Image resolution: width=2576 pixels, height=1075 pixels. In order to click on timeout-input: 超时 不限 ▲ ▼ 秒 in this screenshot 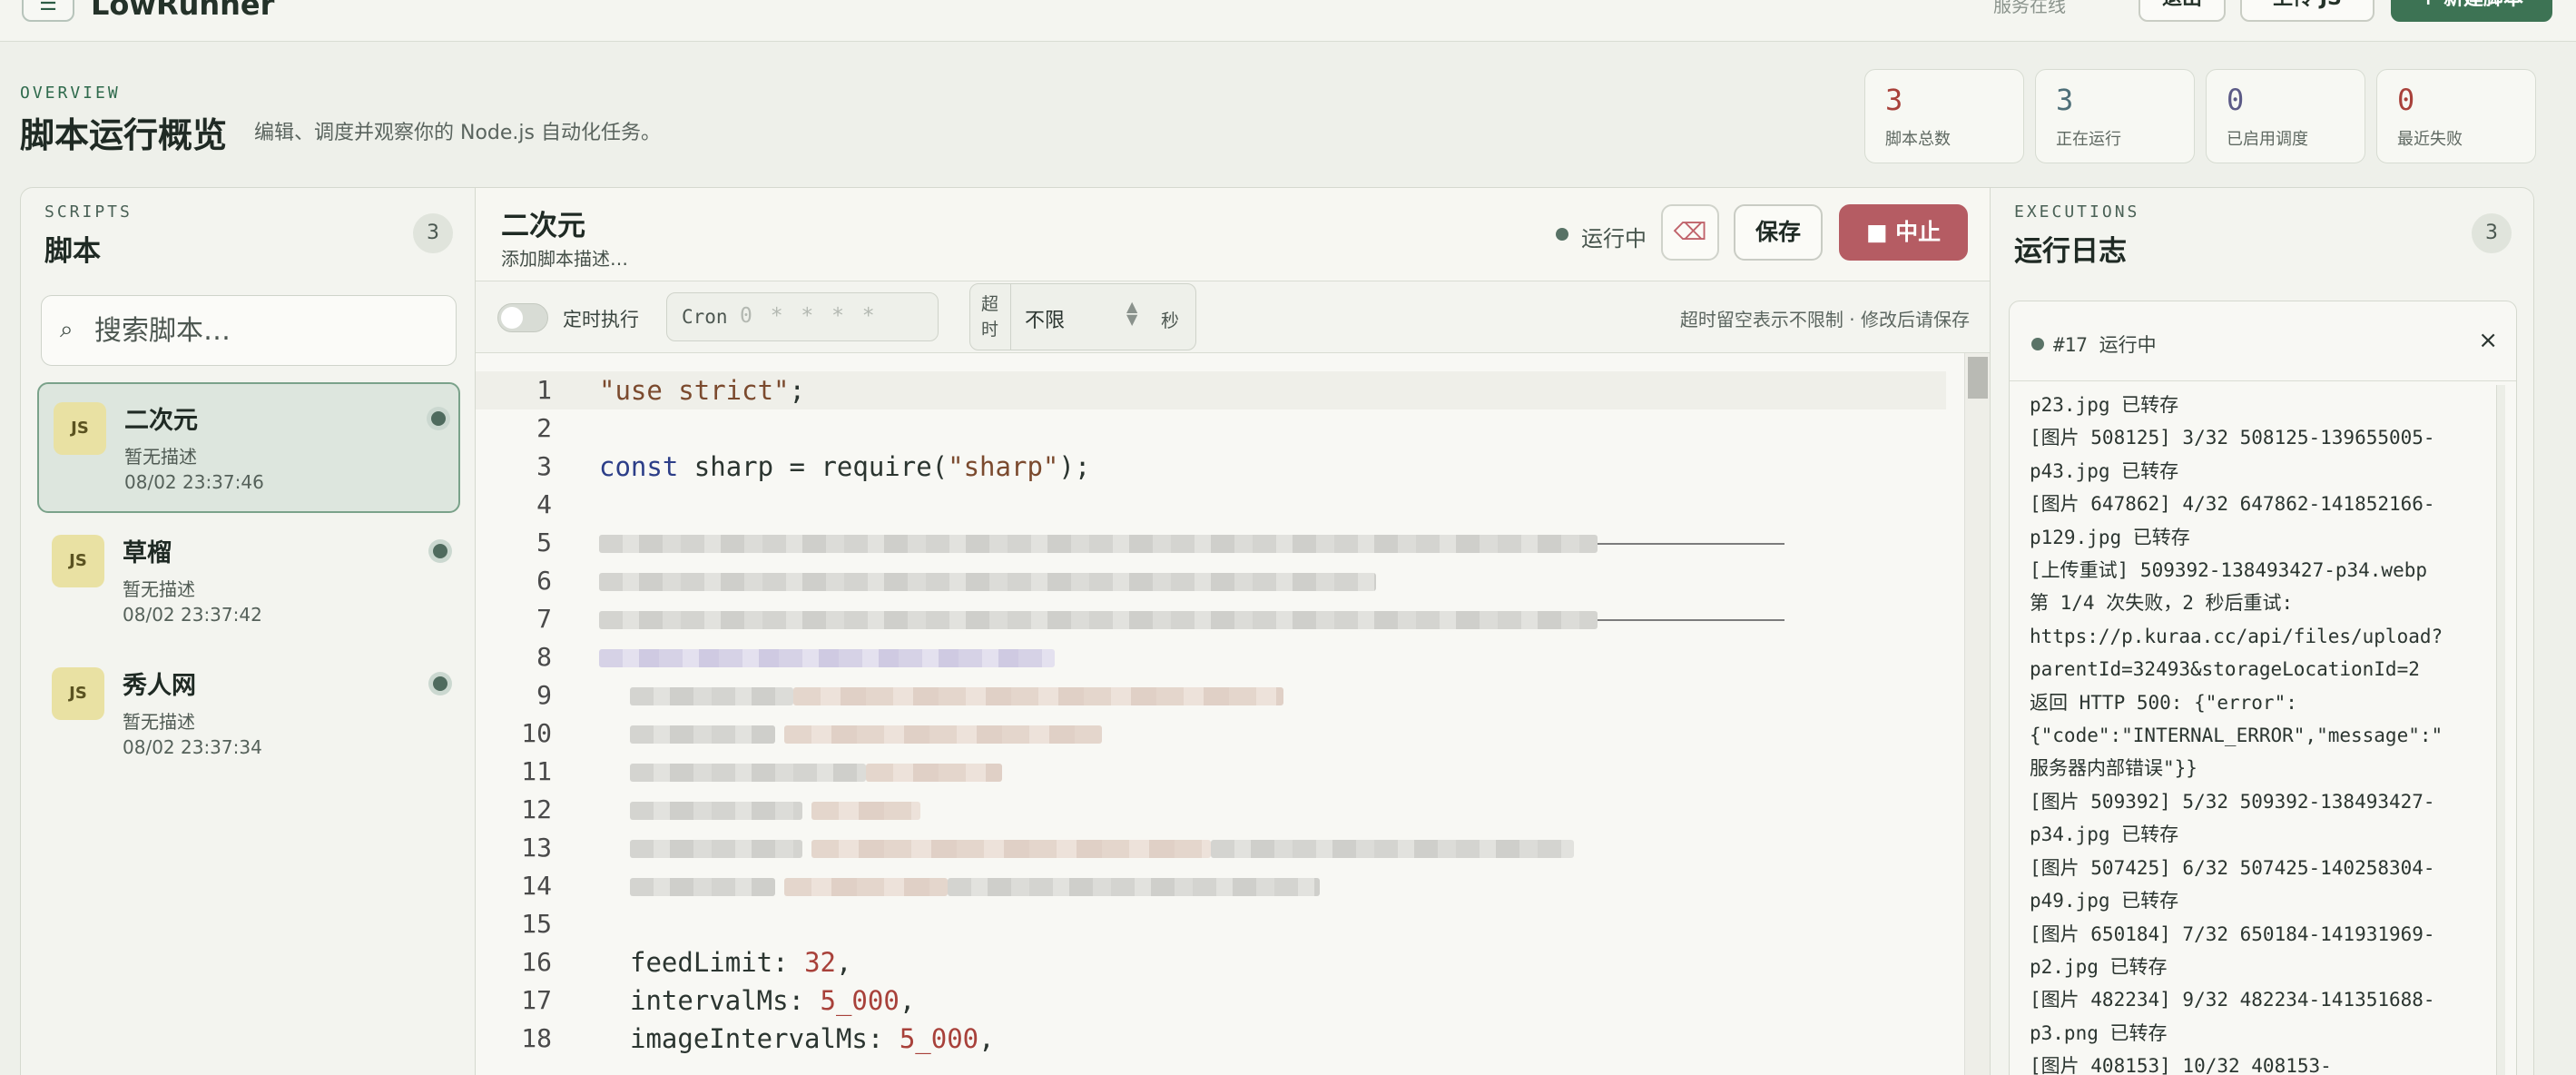, I will do `click(1082, 316)`.